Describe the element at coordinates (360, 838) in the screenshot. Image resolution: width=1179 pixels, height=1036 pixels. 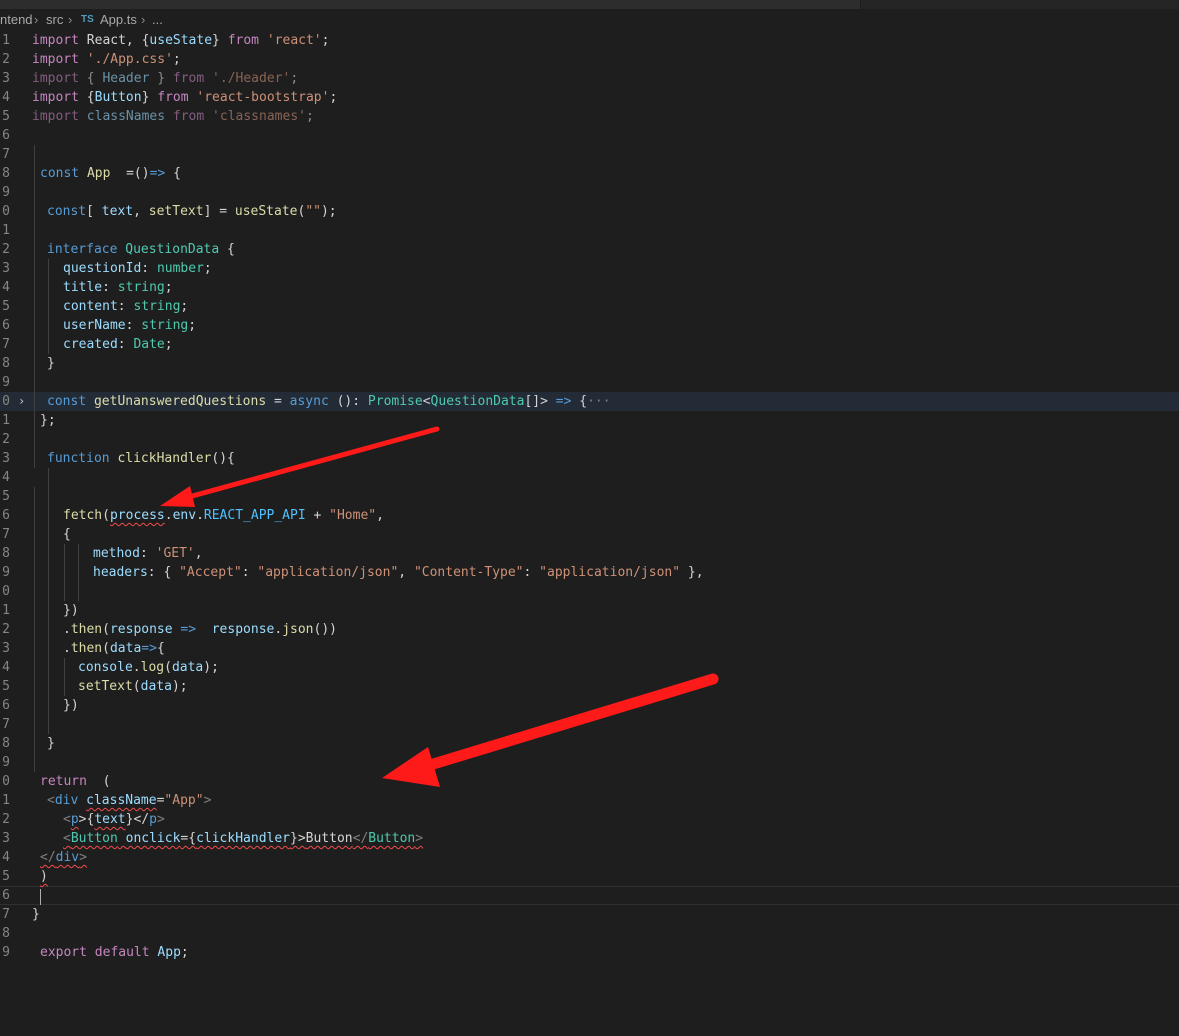
I see `code-token: </` at that location.